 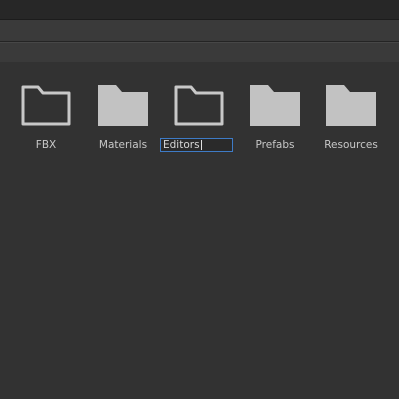 I want to click on text-caret, so click(x=201, y=145).